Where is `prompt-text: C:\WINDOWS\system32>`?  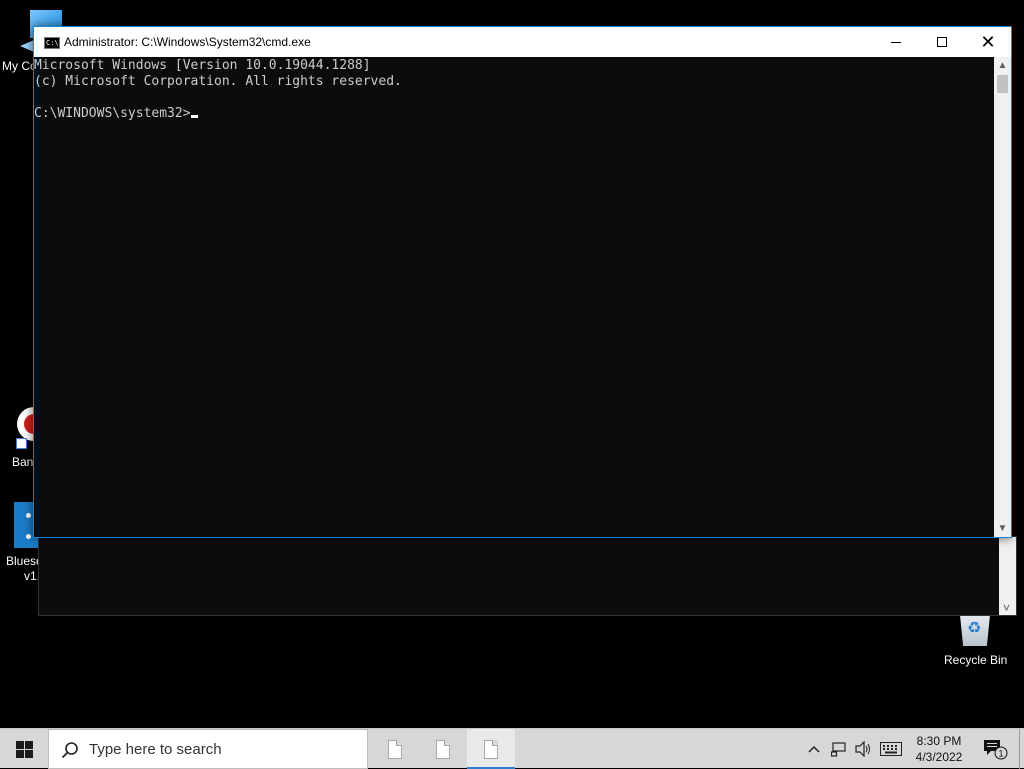
prompt-text: C:\WINDOWS\system32> is located at coordinates (112, 113).